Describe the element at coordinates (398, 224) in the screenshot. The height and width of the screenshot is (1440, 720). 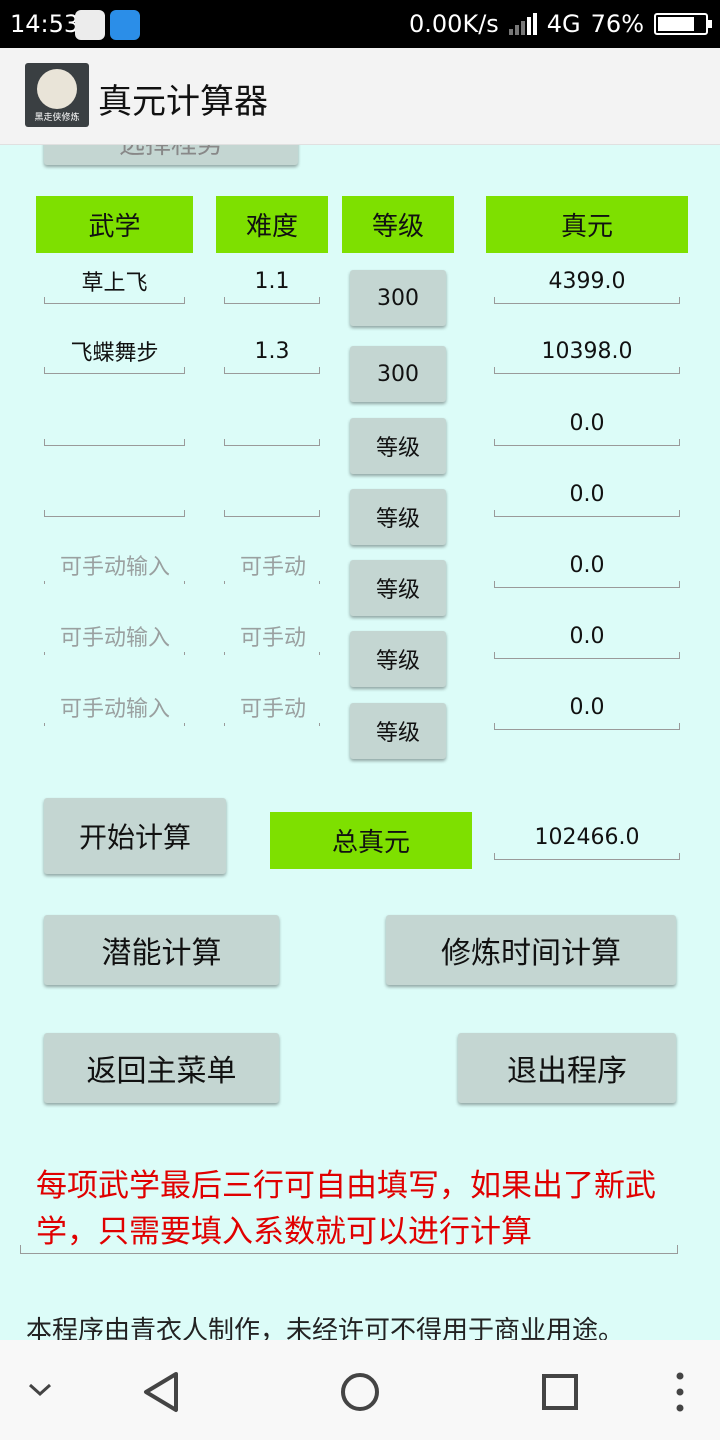
I see `header-level: 等级` at that location.